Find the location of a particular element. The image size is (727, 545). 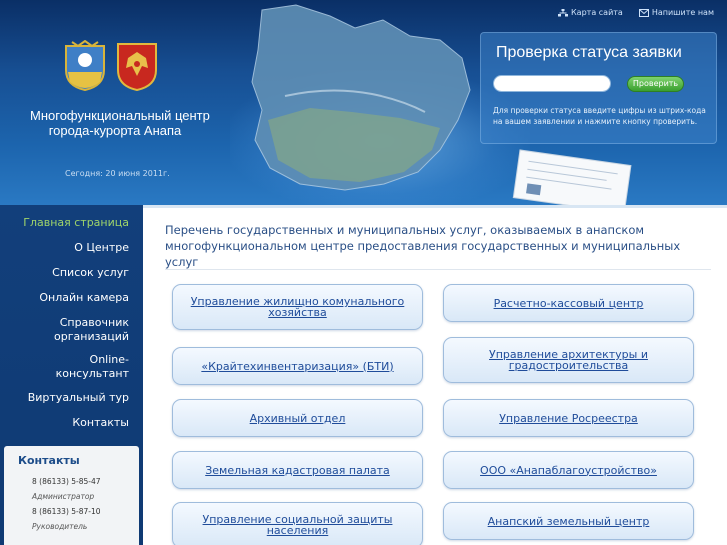

org-line-1: Многофункциональный центр is located at coordinates (120, 115).